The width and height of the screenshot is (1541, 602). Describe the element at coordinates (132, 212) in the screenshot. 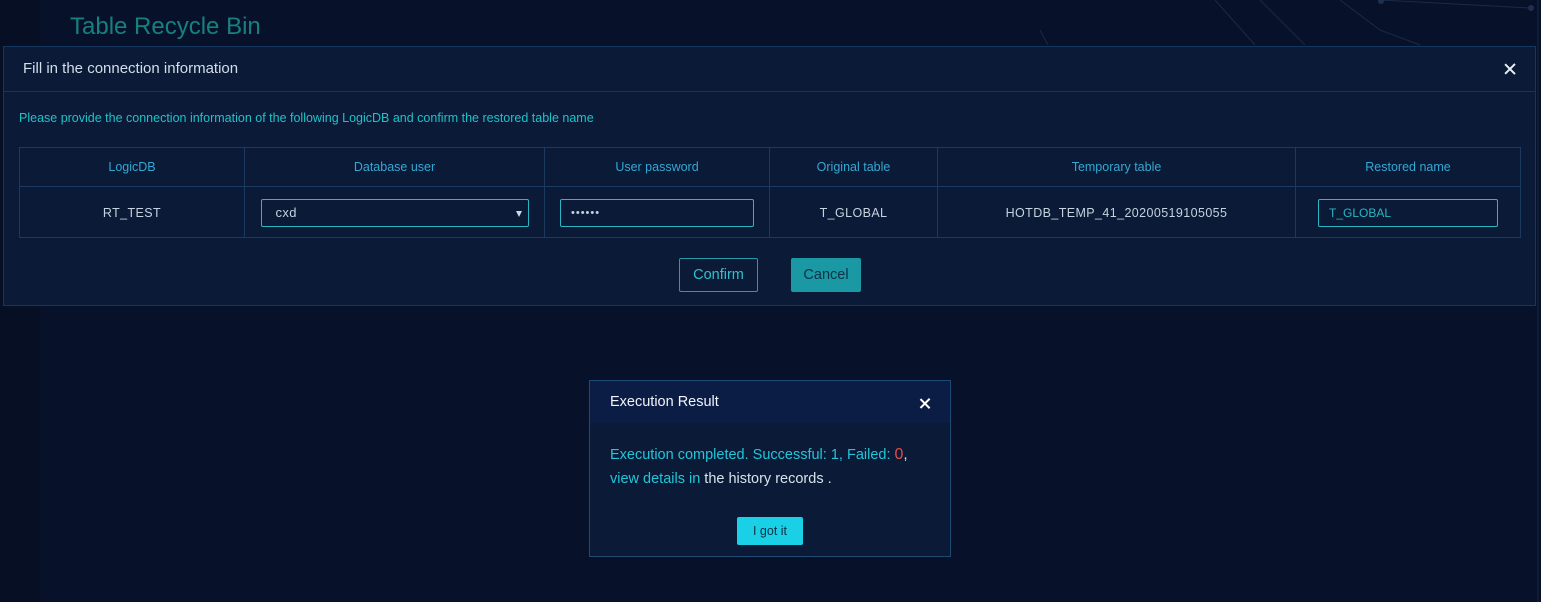

I see `logicdb-cell: RT_TEST` at that location.